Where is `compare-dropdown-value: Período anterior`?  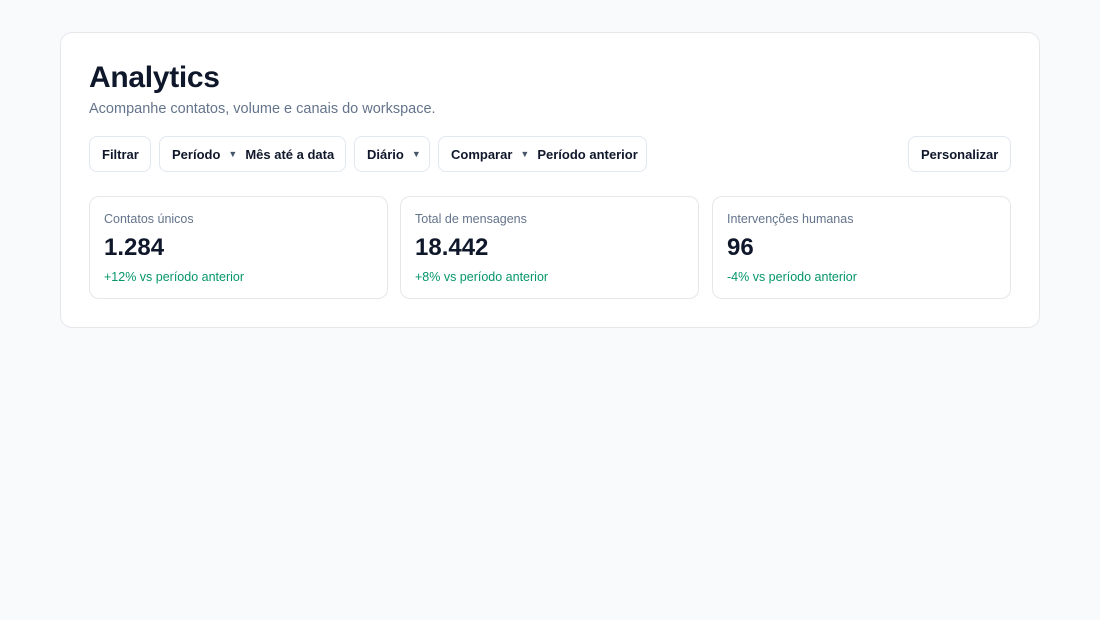
compare-dropdown-value: Período anterior is located at coordinates (587, 154).